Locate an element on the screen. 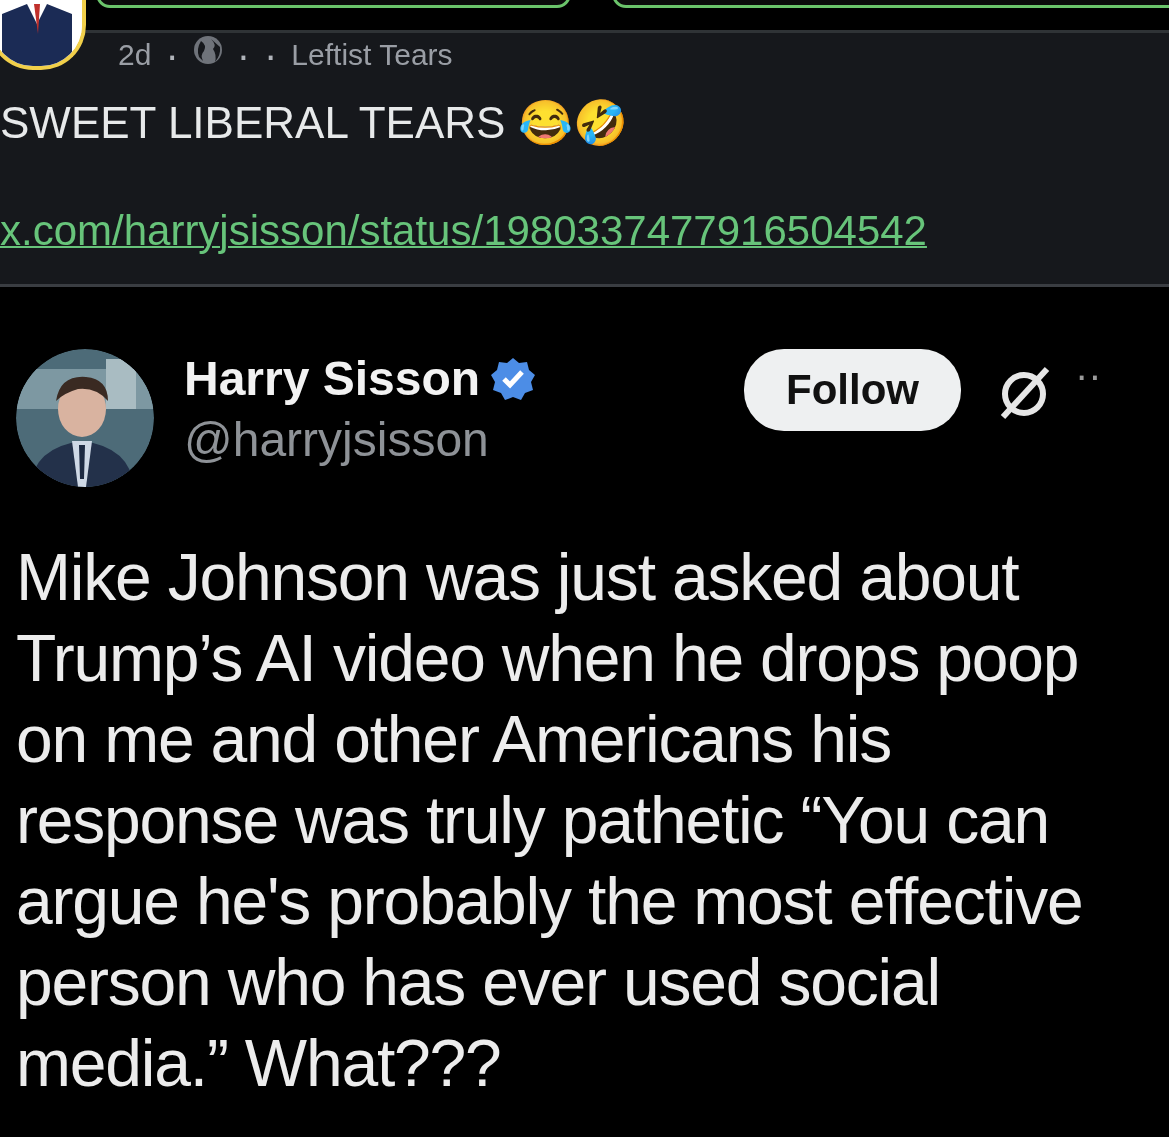 The height and width of the screenshot is (1137, 1169). group-name: Leftist Tears is located at coordinates (372, 55).